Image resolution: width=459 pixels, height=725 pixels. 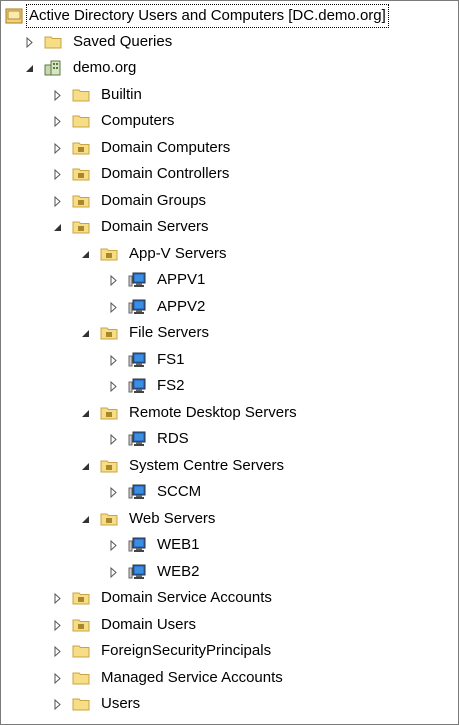 I want to click on tree-node-web2: WEB2, so click(x=229, y=572).